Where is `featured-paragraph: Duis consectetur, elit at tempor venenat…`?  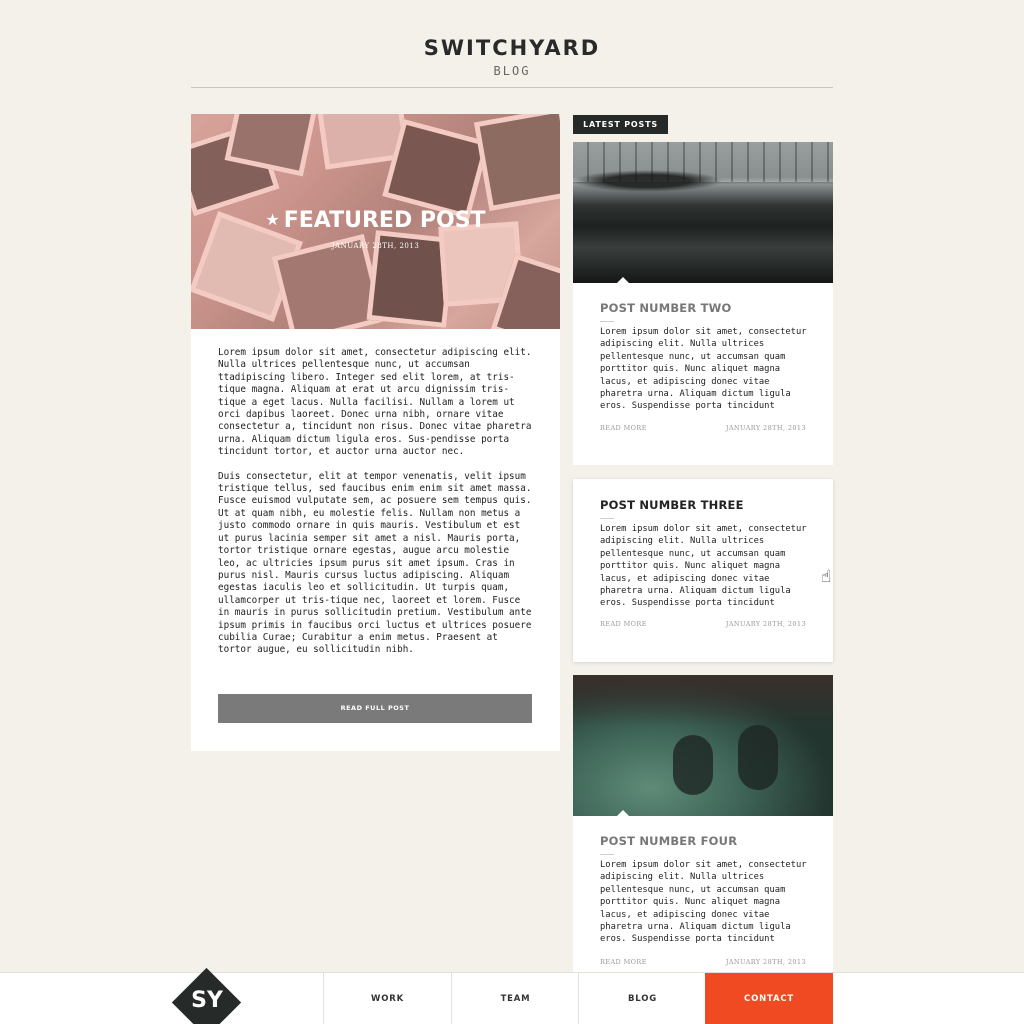 featured-paragraph: Duis consectetur, elit at tempor venenat… is located at coordinates (375, 563).